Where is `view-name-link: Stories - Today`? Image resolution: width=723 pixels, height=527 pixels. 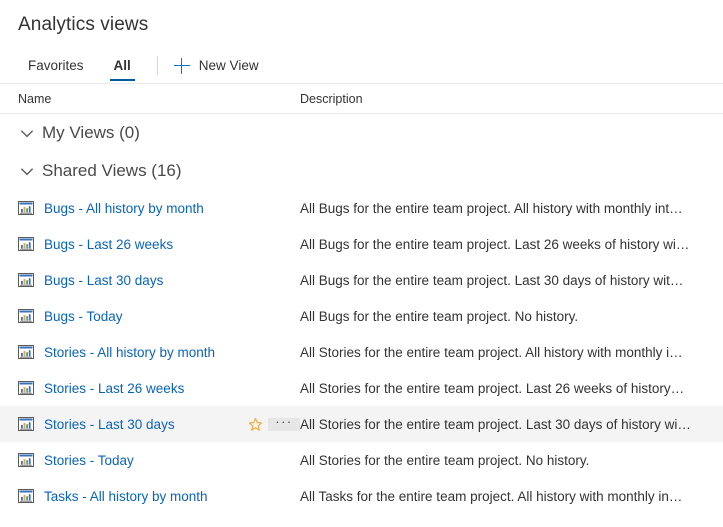 view-name-link: Stories - Today is located at coordinates (89, 460).